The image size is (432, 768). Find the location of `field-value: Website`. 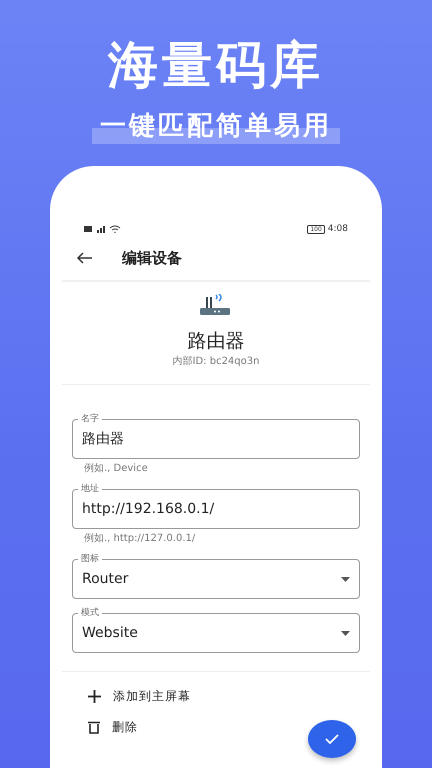

field-value: Website is located at coordinates (110, 633).